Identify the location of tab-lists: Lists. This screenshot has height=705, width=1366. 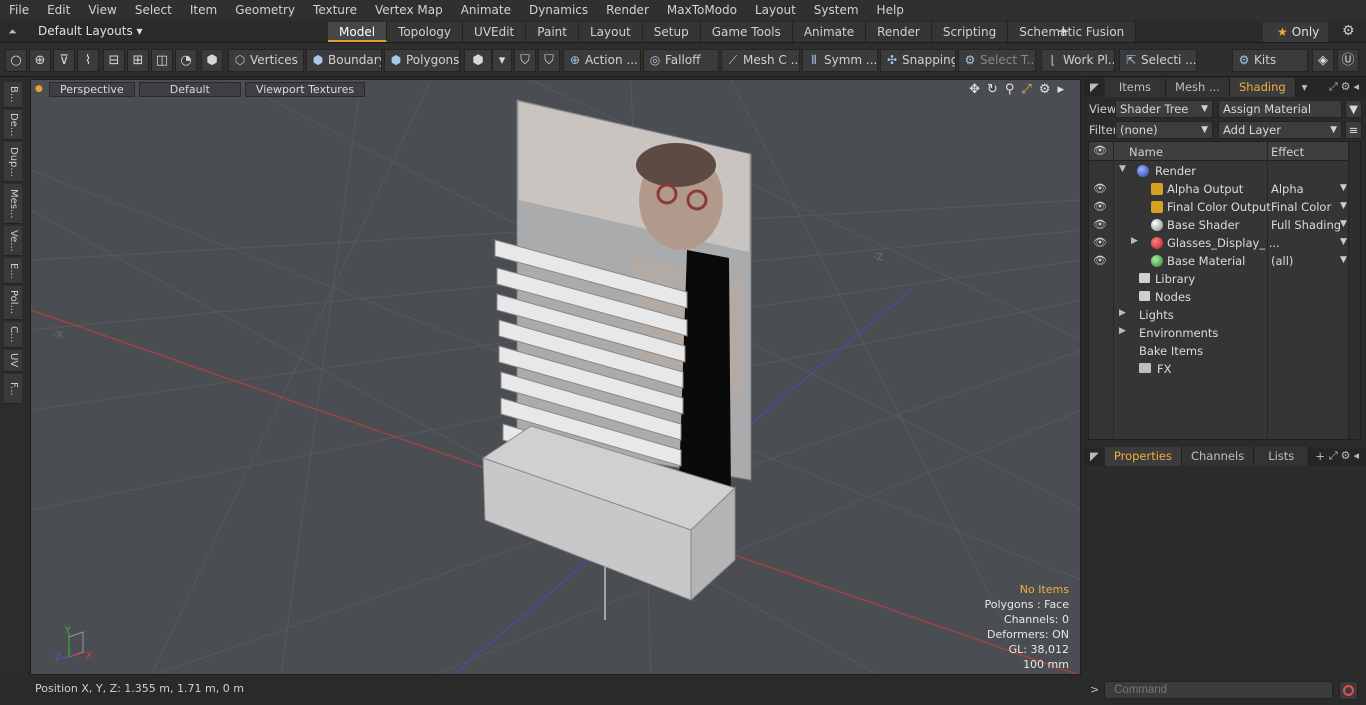
(1282, 456).